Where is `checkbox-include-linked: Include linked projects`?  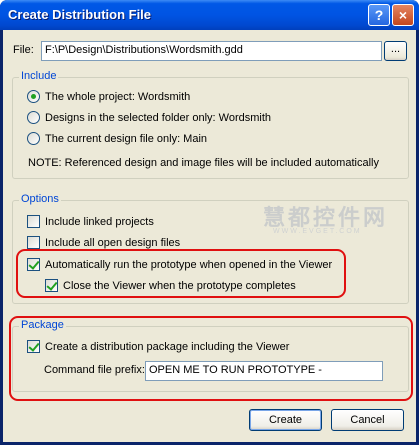 checkbox-include-linked: Include linked projects is located at coordinates (90, 221).